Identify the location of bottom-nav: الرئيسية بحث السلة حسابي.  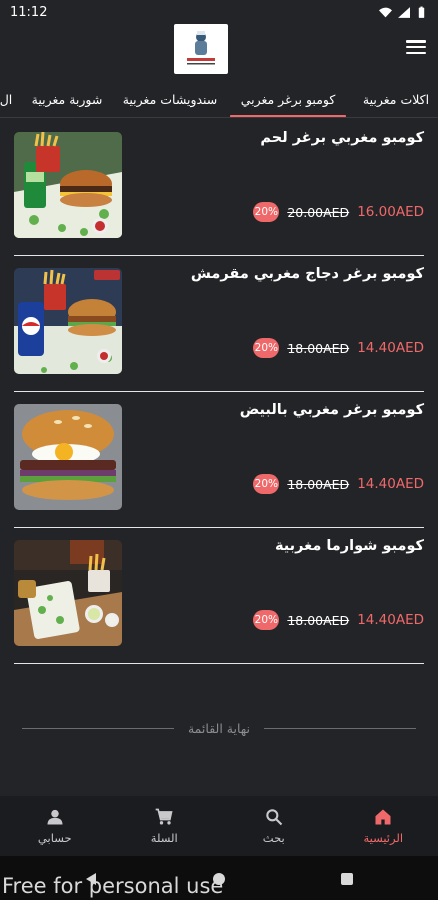
(219, 826).